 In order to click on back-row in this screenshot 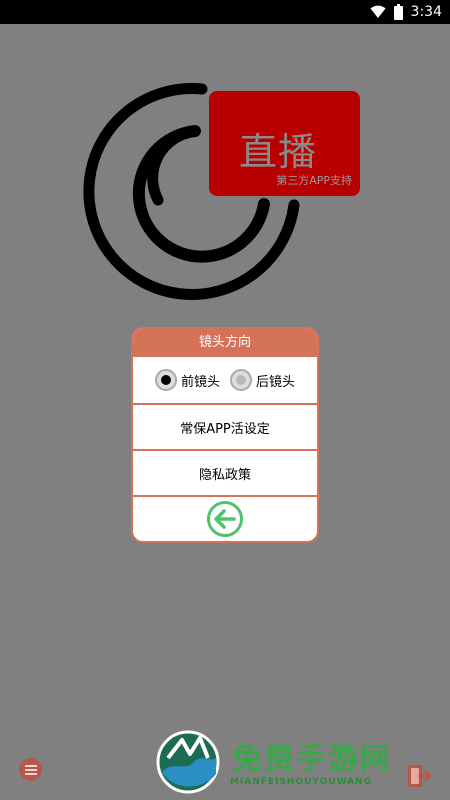, I will do `click(225, 519)`.